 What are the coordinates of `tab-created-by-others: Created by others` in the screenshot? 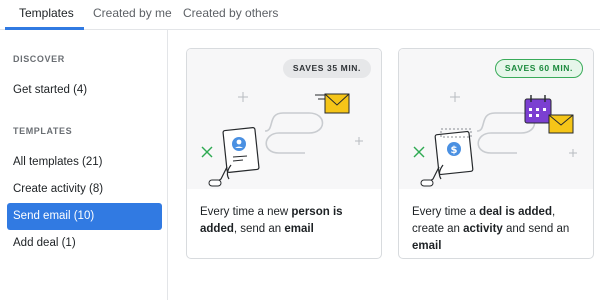 It's located at (230, 13).